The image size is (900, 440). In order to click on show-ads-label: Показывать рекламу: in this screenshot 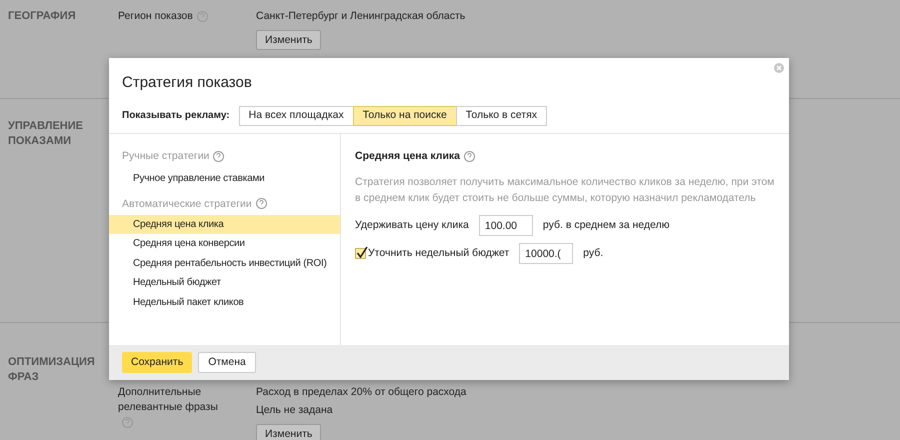, I will do `click(176, 116)`.